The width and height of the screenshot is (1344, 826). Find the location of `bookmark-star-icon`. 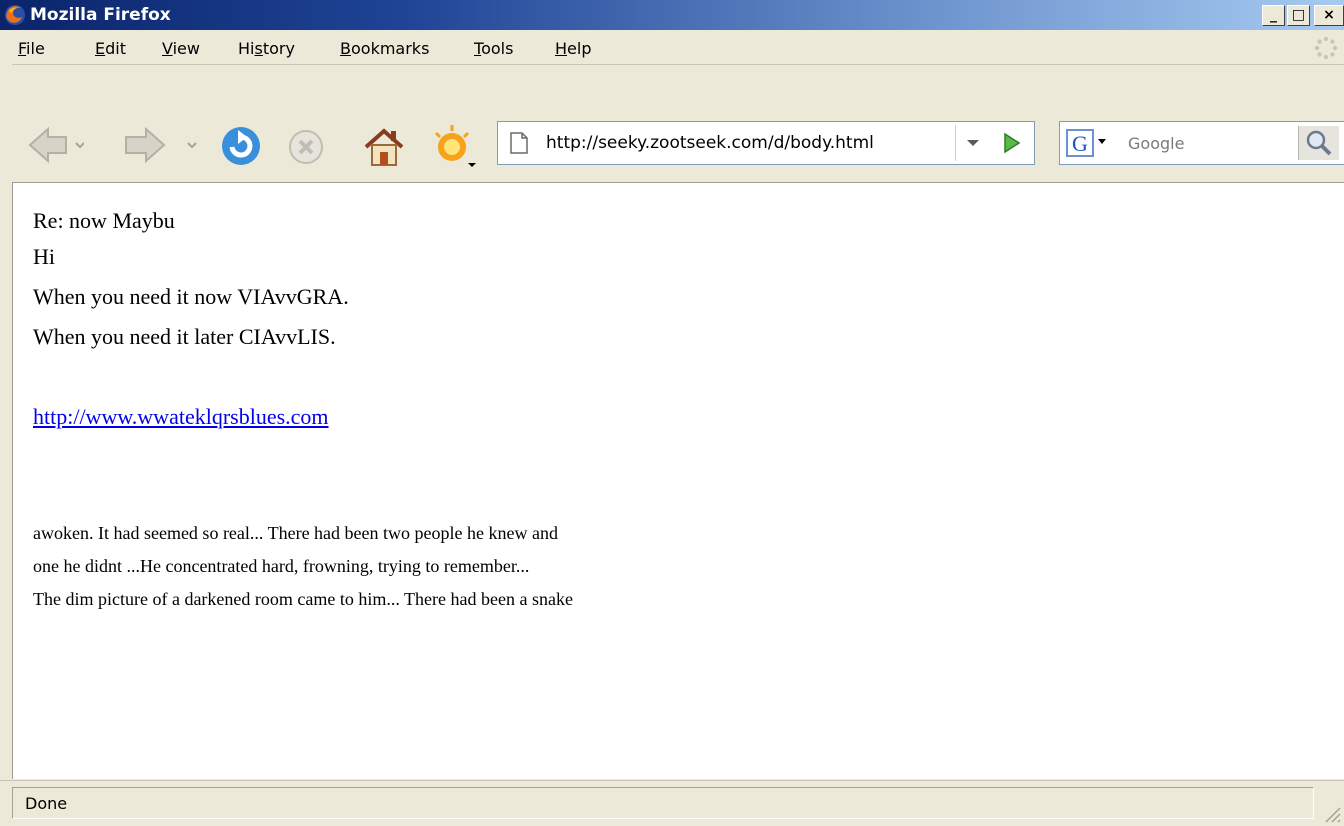

bookmark-star-icon is located at coordinates (455, 147).